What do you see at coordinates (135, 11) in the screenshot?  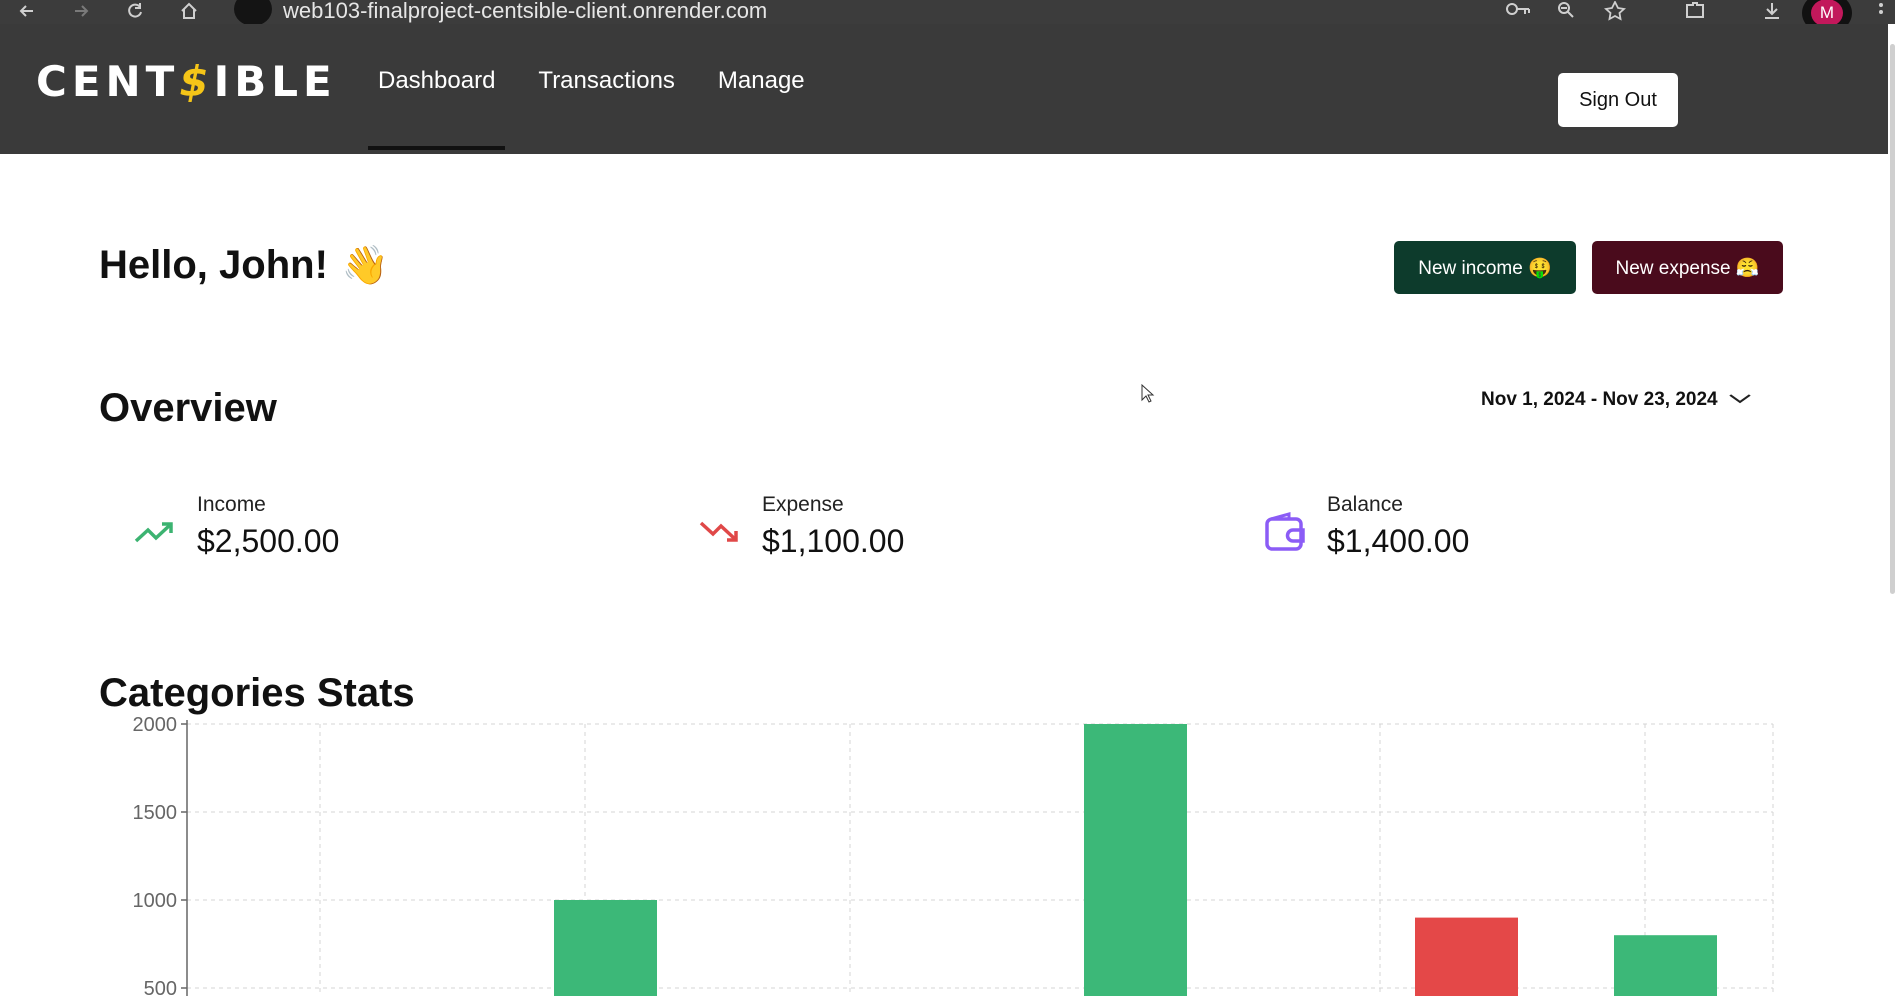 I see `reload-icon` at bounding box center [135, 11].